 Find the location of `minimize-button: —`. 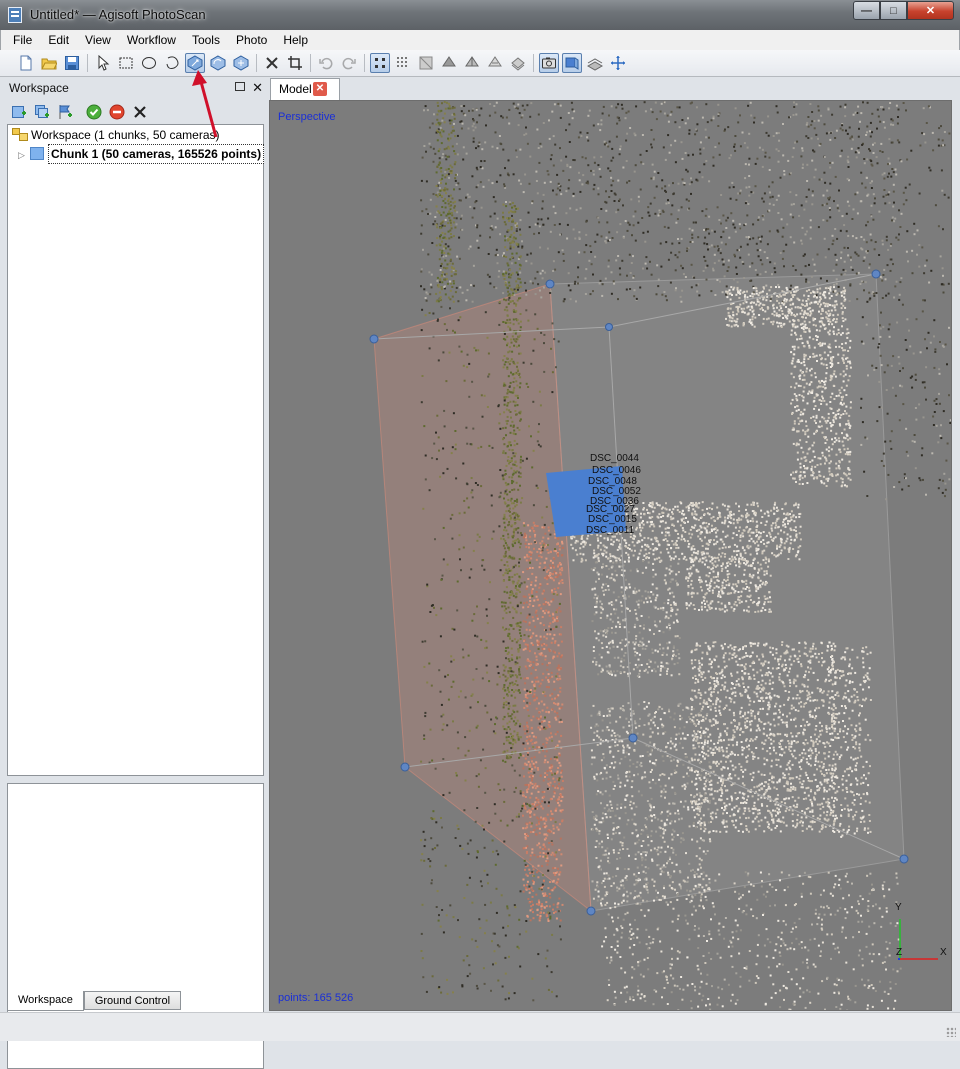

minimize-button: — is located at coordinates (866, 10).